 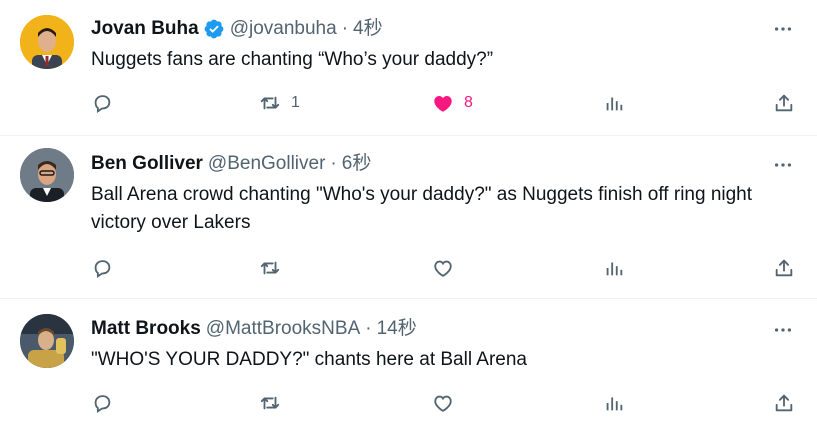 What do you see at coordinates (145, 29) in the screenshot?
I see `author-name: Jovan Buha` at bounding box center [145, 29].